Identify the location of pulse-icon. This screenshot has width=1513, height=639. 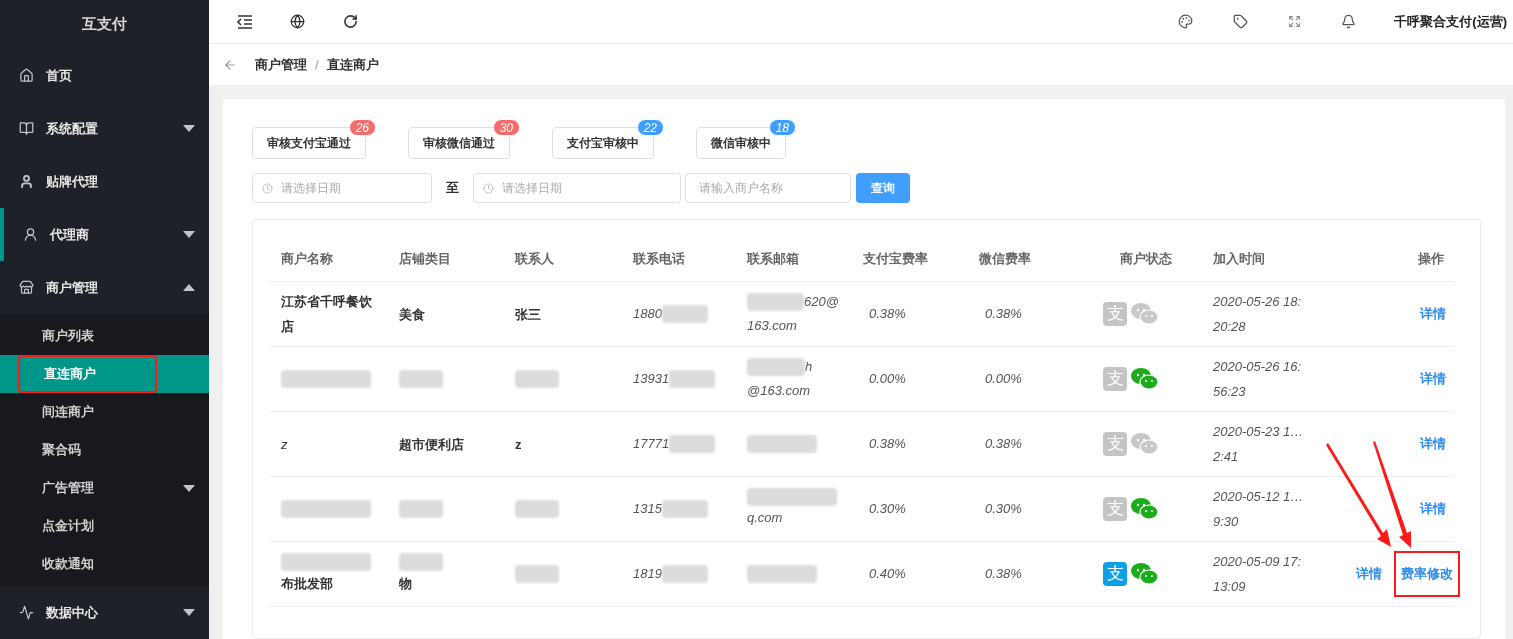
(26, 612).